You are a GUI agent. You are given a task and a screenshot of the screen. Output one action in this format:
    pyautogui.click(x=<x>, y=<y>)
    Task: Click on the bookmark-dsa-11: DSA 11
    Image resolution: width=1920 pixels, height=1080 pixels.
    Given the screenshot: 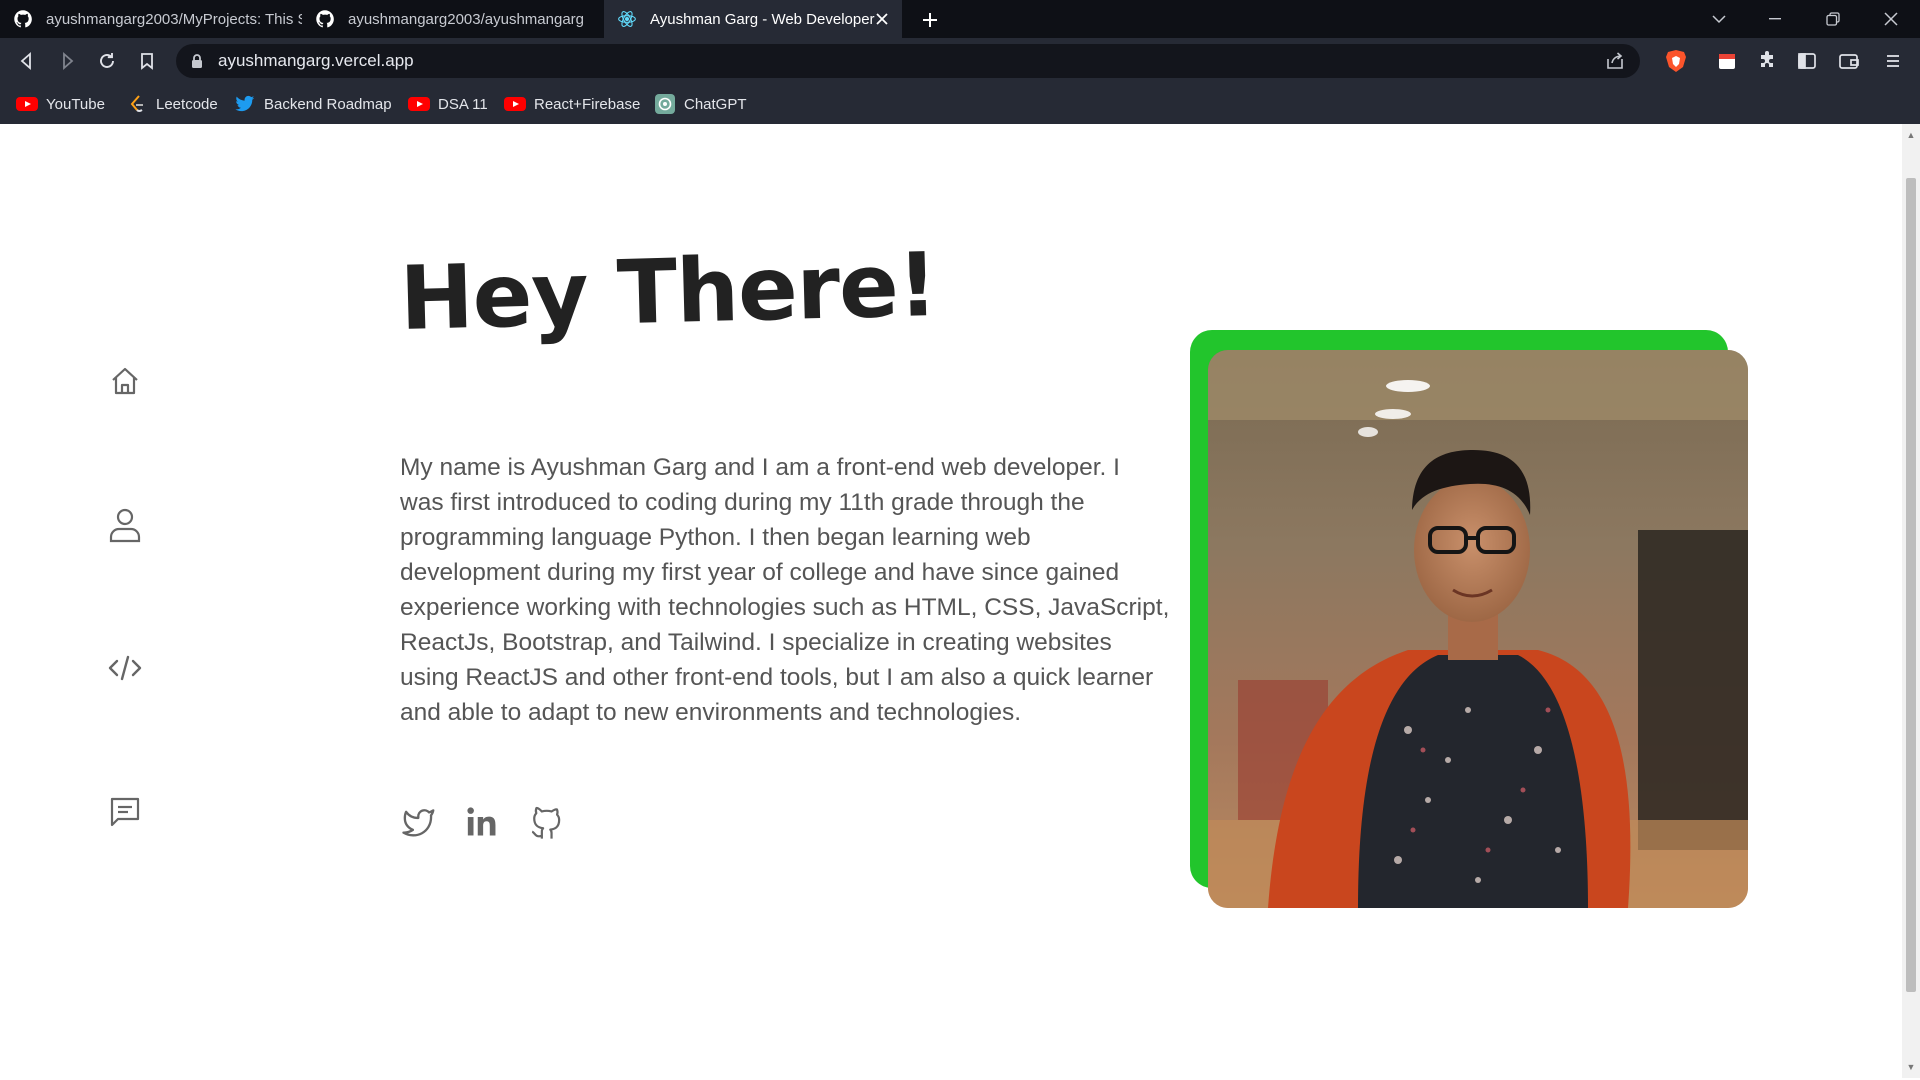 What is the action you would take?
    pyautogui.click(x=448, y=104)
    